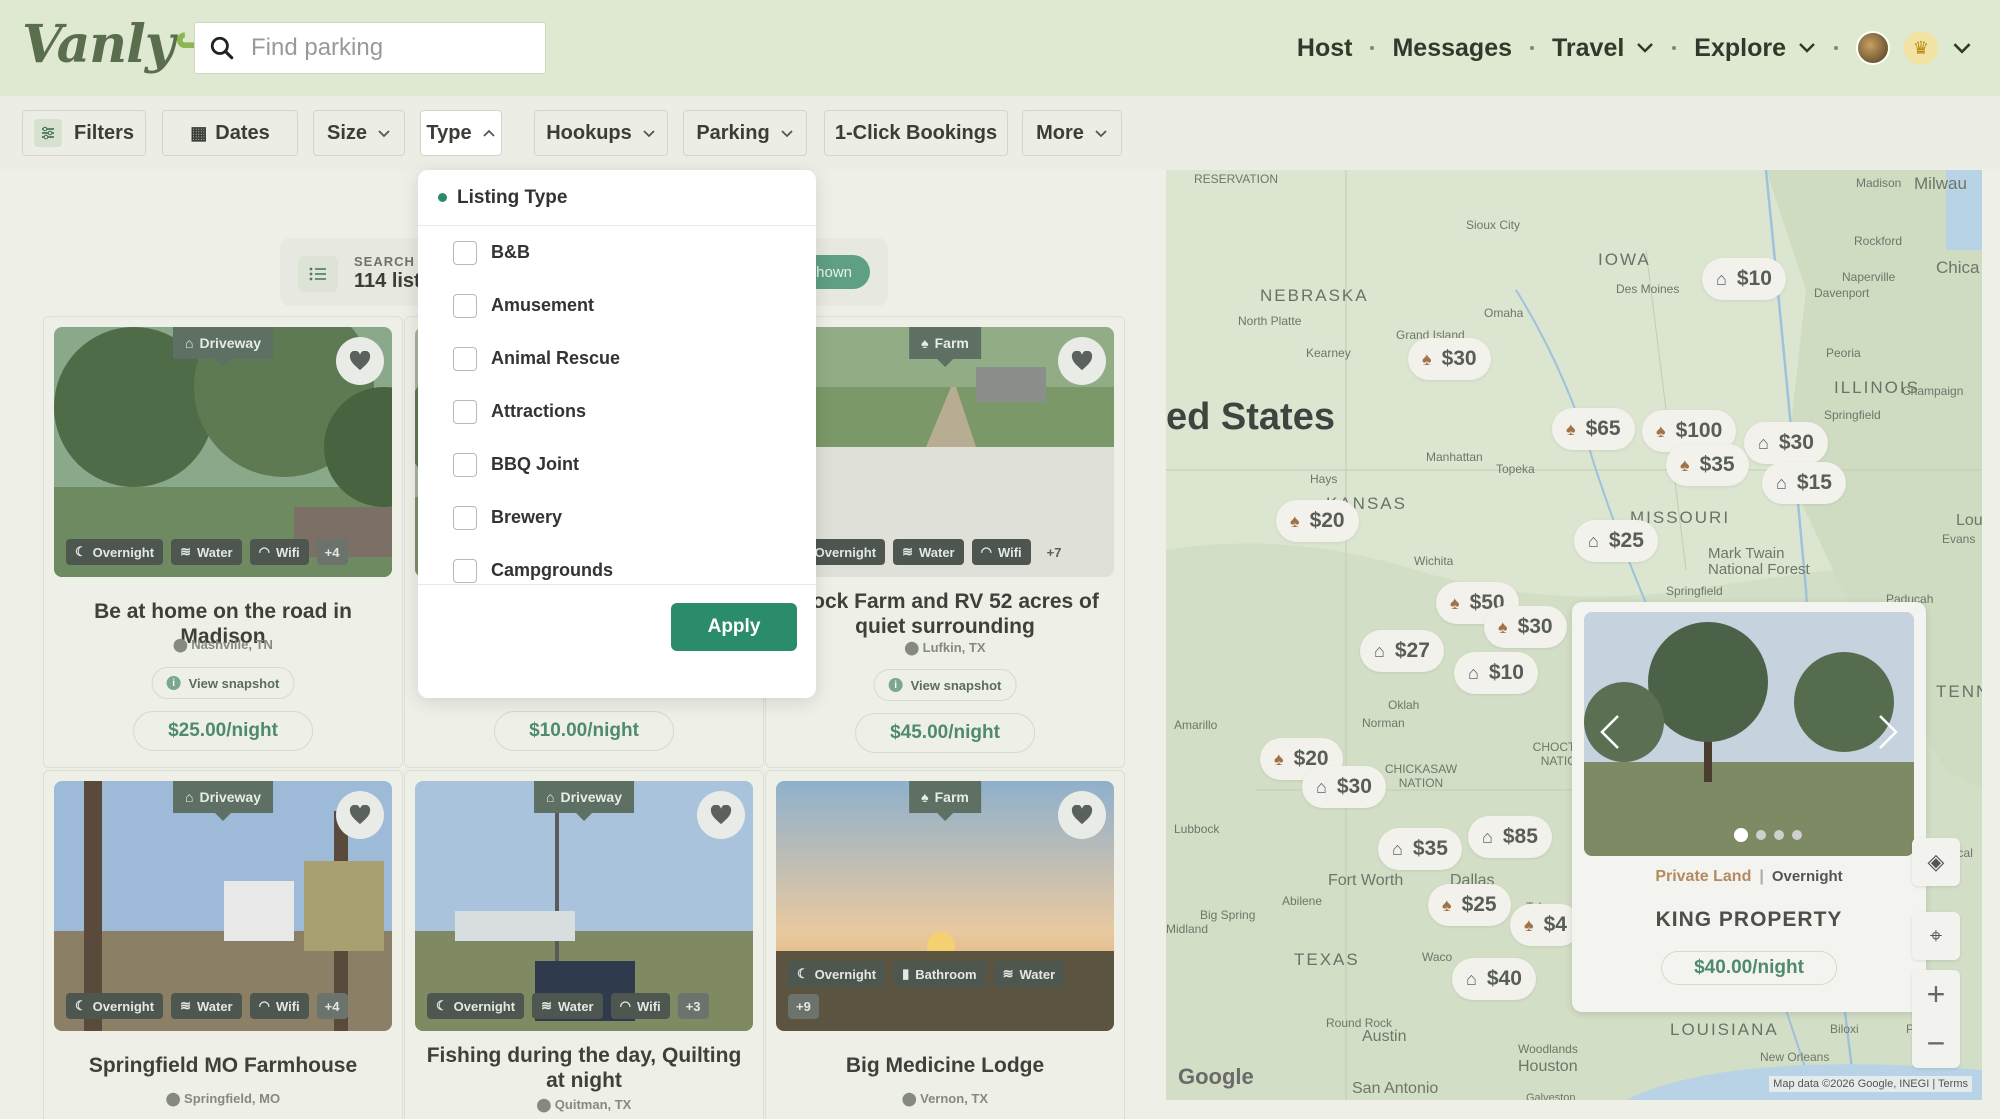 The image size is (2000, 1119). What do you see at coordinates (916, 133) in the screenshot?
I see `one-click-bookings-button: 1-Click Bookings` at bounding box center [916, 133].